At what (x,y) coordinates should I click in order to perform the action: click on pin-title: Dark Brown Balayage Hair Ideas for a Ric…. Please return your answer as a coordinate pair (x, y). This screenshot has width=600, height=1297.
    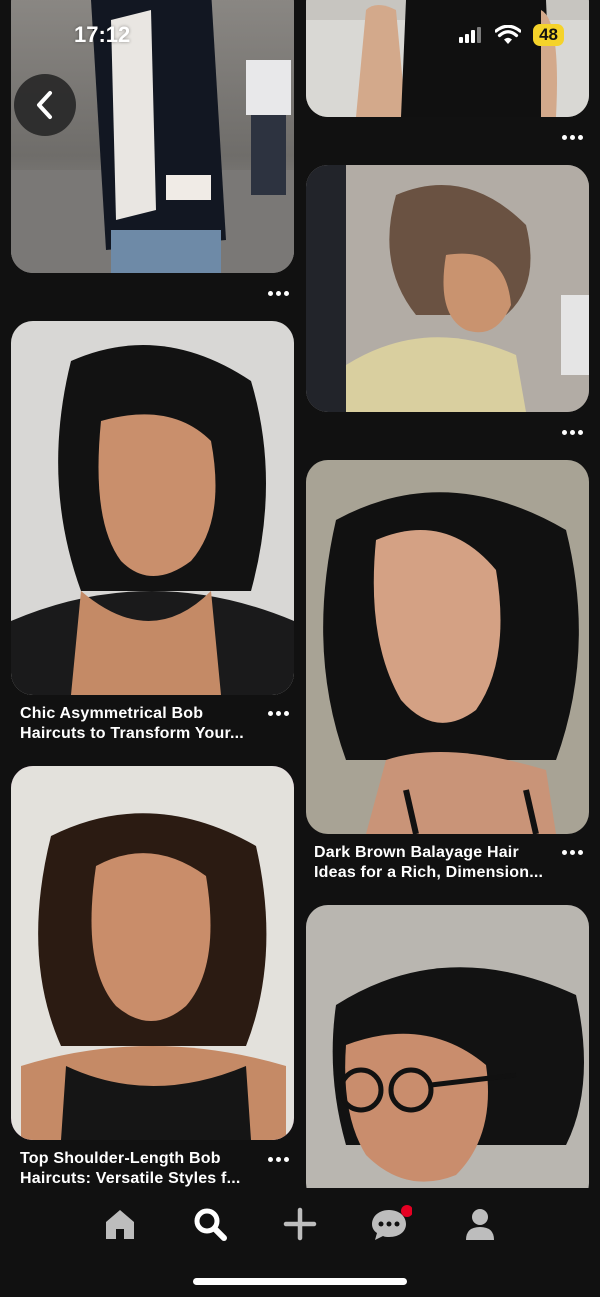
    Looking at the image, I should click on (434, 863).